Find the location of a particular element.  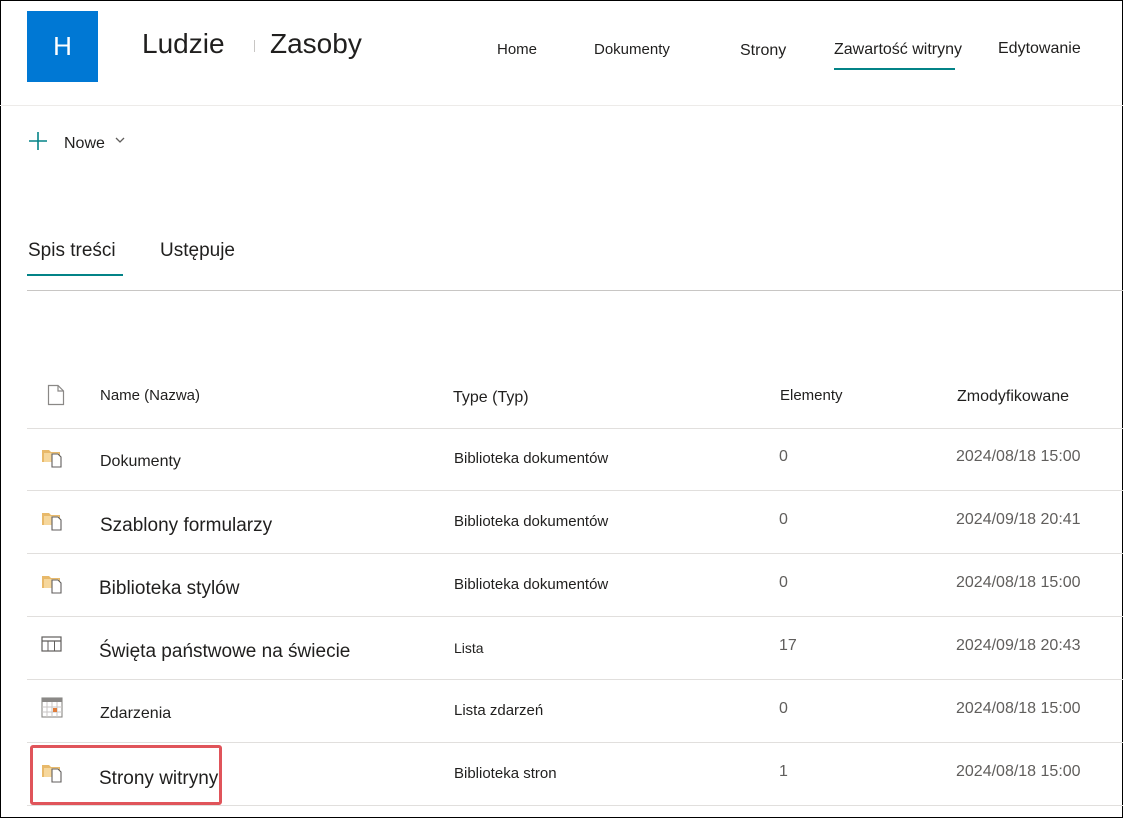

nav-active-indicator is located at coordinates (894, 69).